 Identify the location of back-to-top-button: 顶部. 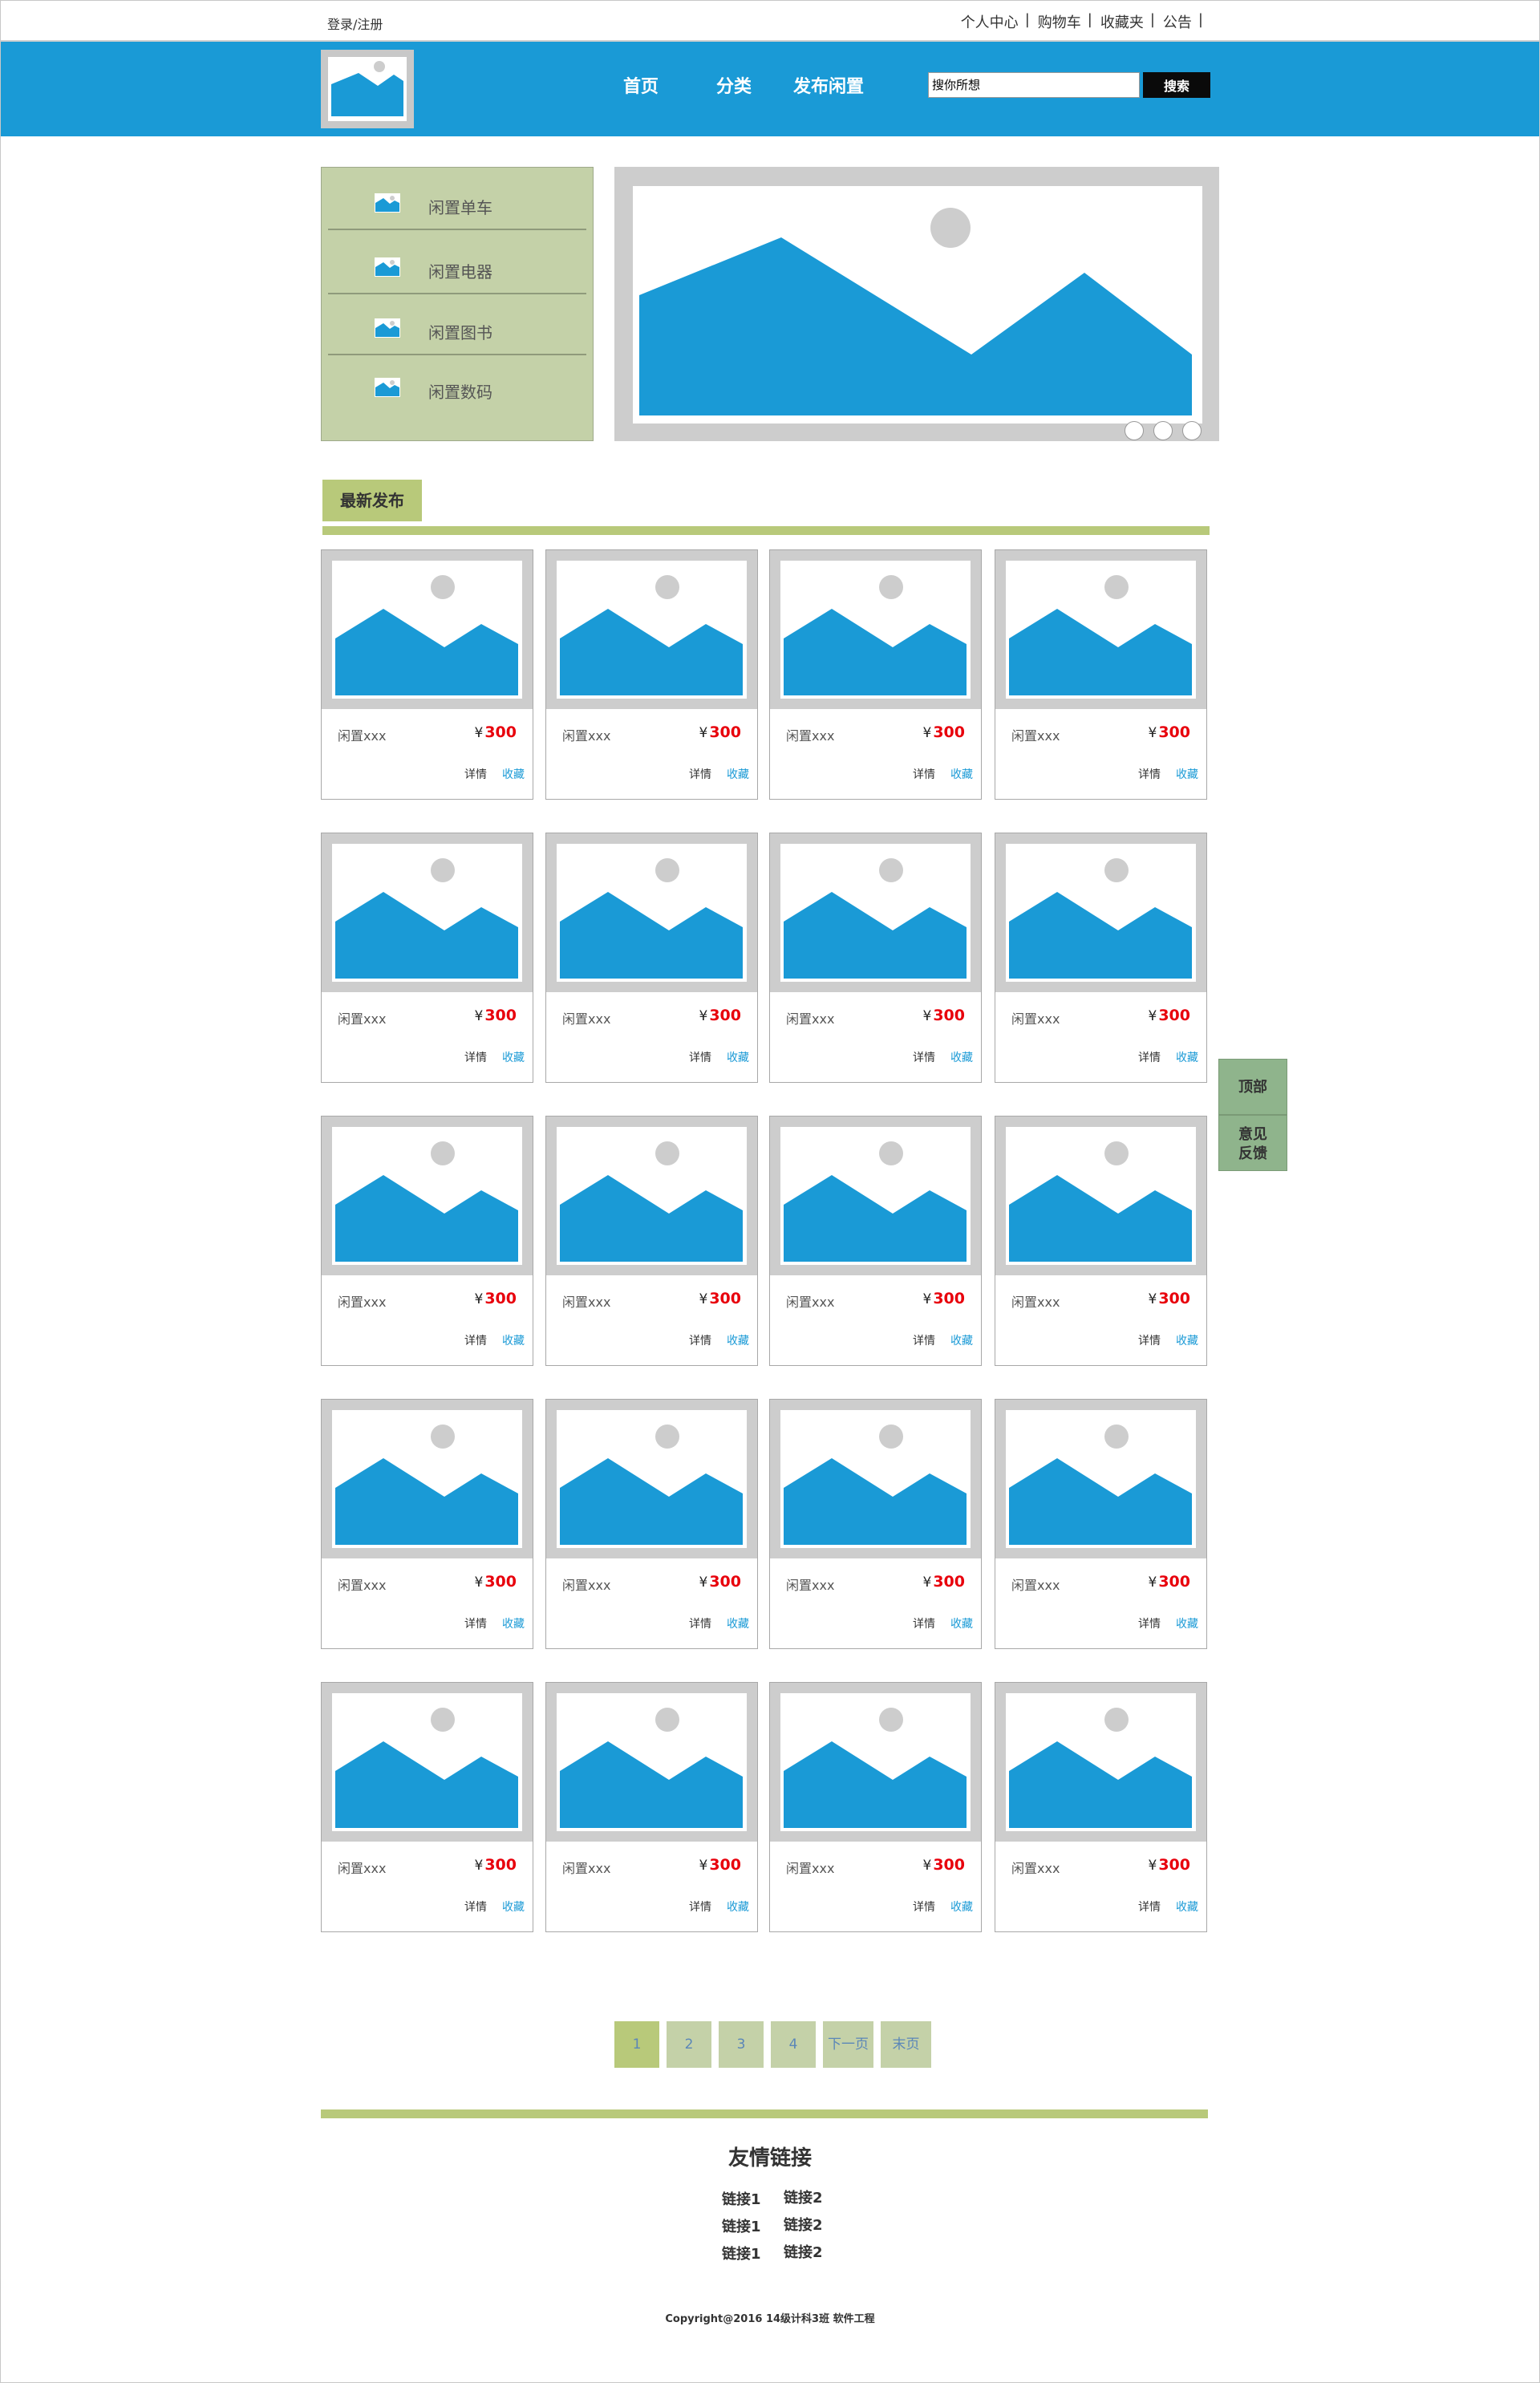
(1252, 1087).